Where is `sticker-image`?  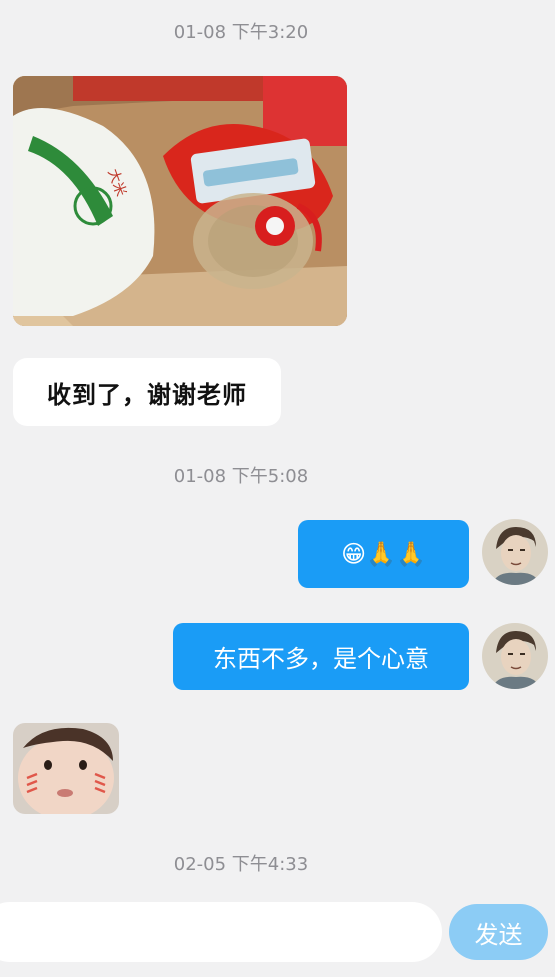
sticker-image is located at coordinates (66, 768).